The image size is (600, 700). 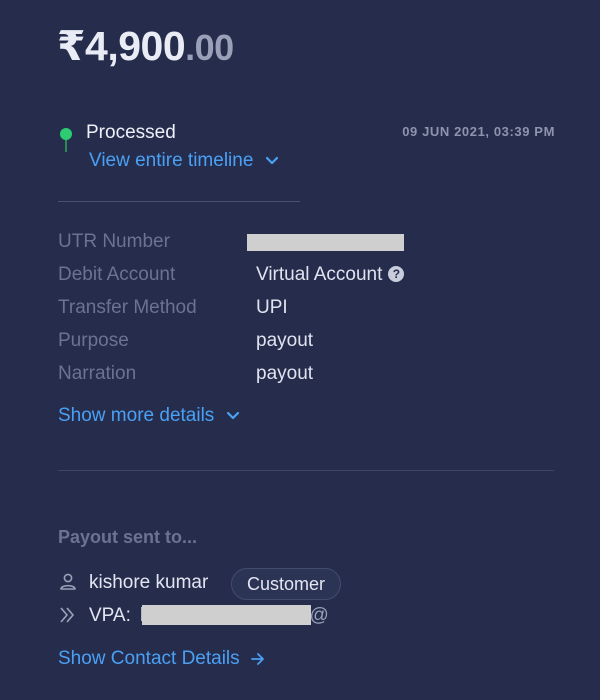 What do you see at coordinates (136, 415) in the screenshot?
I see `show-more-details-label: Show more details` at bounding box center [136, 415].